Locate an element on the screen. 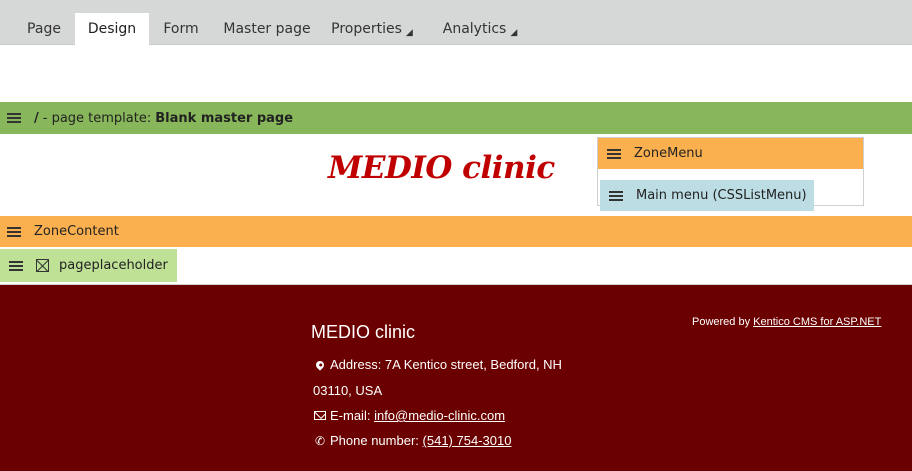 This screenshot has height=471, width=912. x-box-icon is located at coordinates (42, 265).